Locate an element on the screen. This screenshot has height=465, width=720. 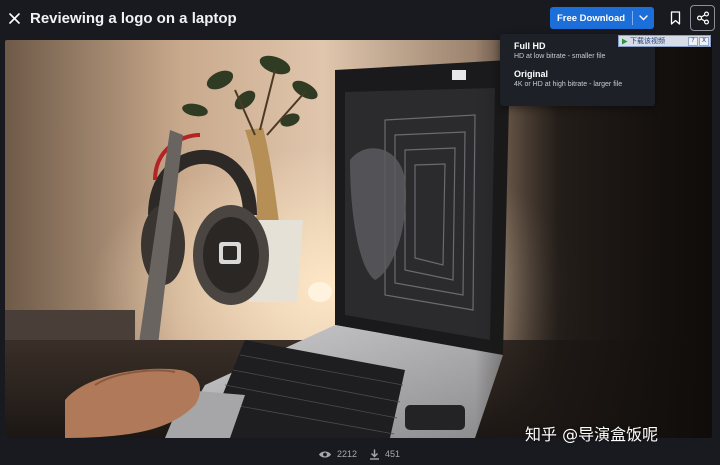
downloads-count: 451 is located at coordinates (393, 454).